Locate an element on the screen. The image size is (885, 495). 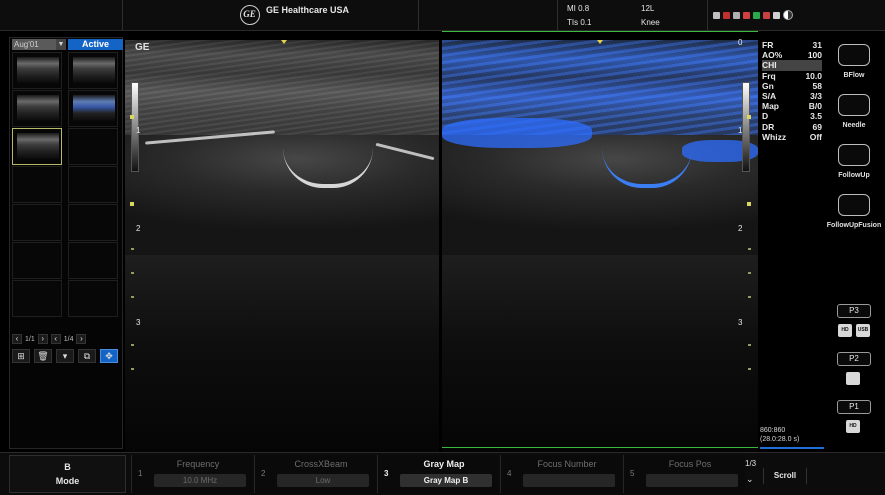
network-icon is located at coordinates (726, 15).